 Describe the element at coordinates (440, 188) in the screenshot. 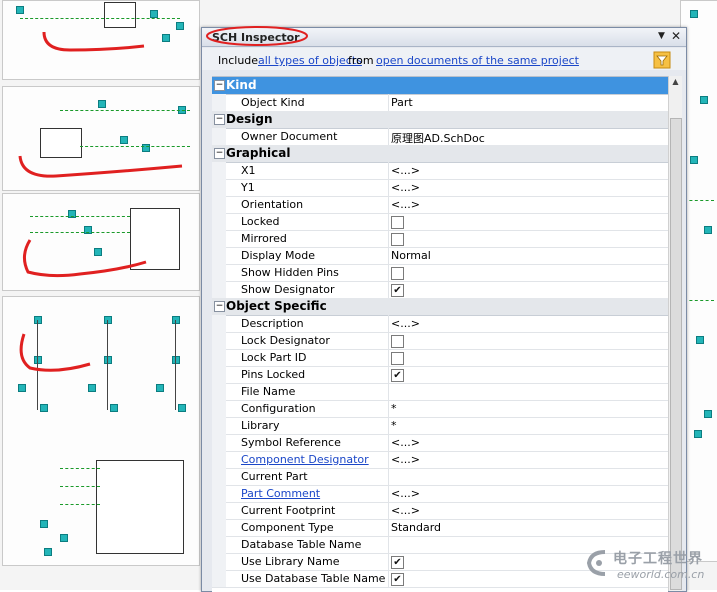

I see `property-row: Y1 <...>` at that location.